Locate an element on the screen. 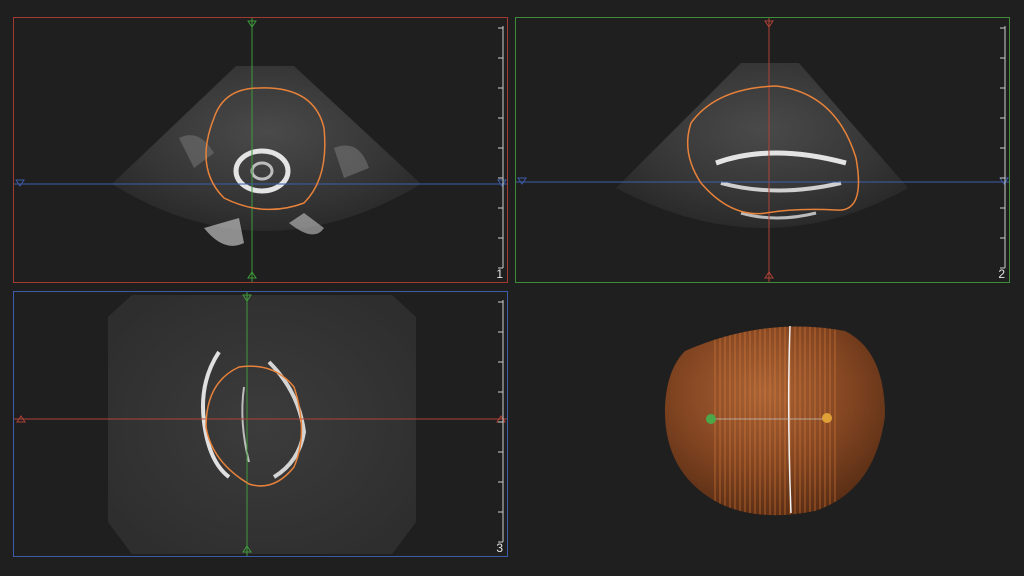  pane-number: 3 is located at coordinates (499, 548).